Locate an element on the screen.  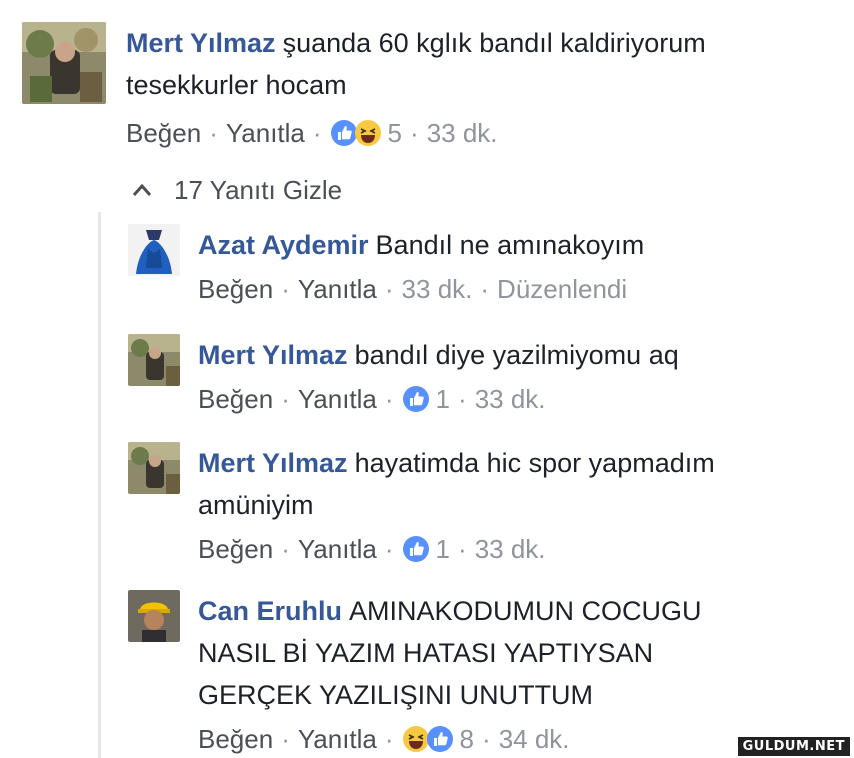
comment-text: şuanda 60 kglık bandıl kaldiriyorum is located at coordinates (494, 43).